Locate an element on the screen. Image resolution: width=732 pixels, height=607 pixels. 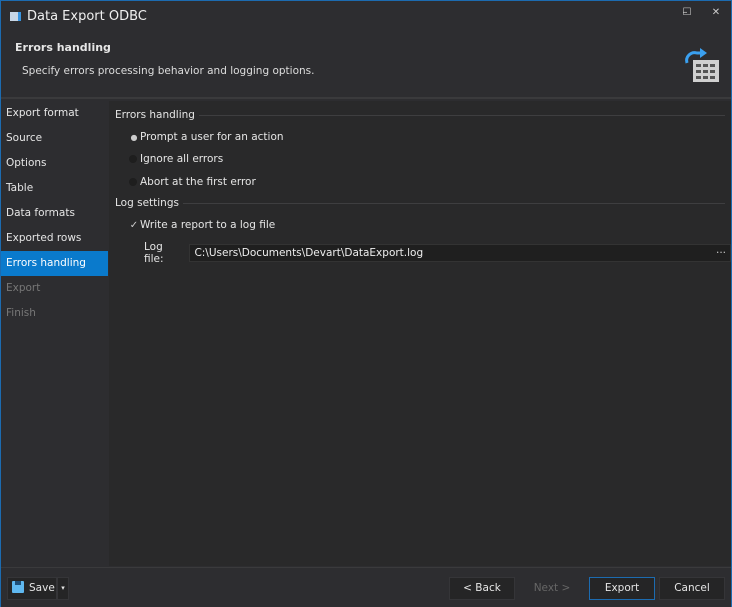
save-dropdown-button: ▾ is located at coordinates (63, 588).